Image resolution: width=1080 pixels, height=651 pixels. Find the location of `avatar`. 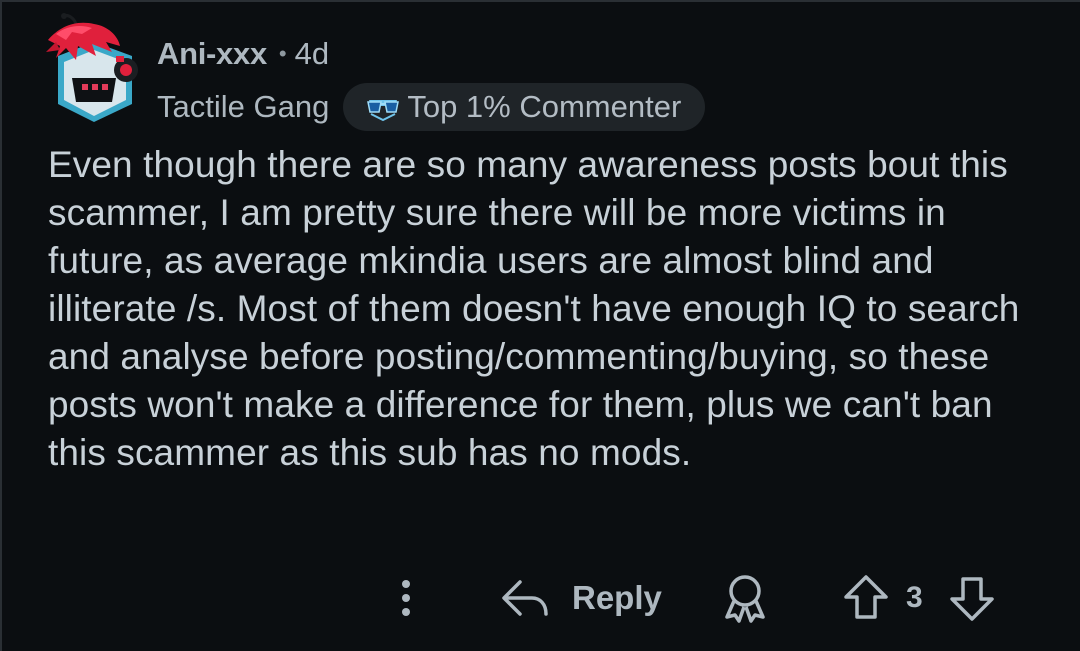

avatar is located at coordinates (94, 68).